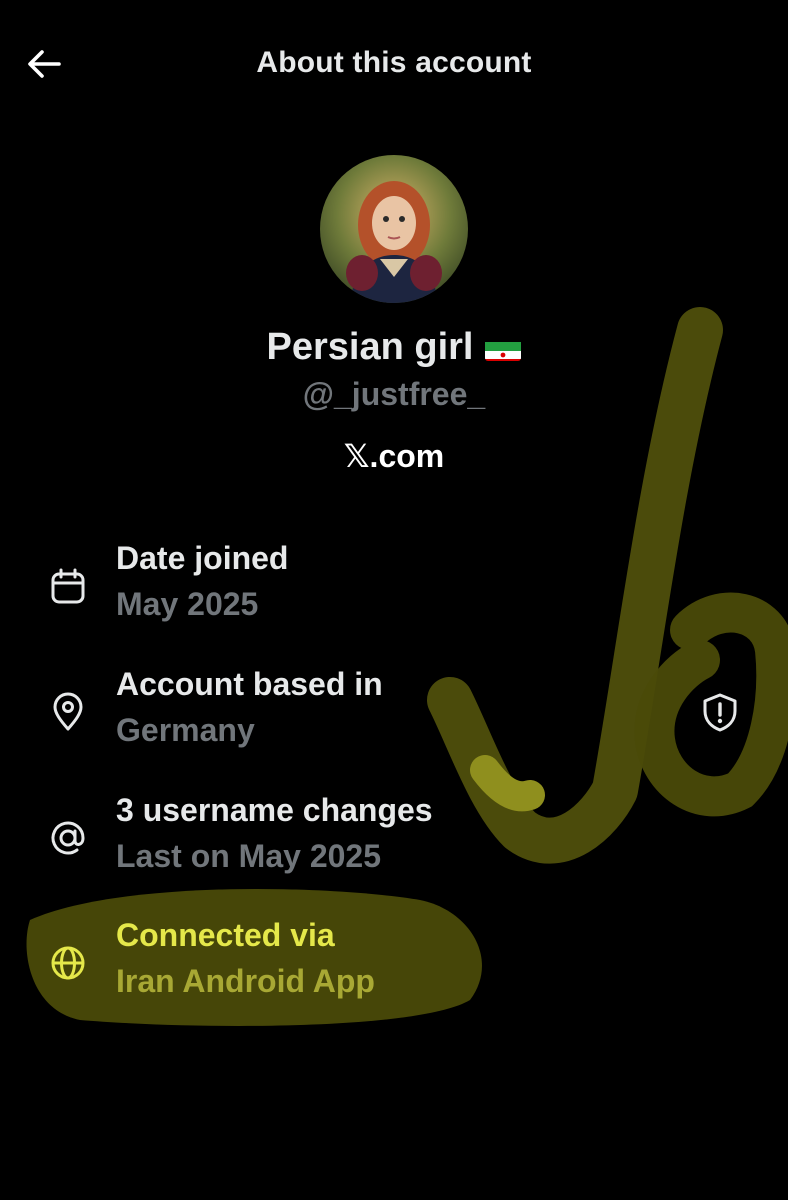 Image resolution: width=788 pixels, height=1200 pixels. I want to click on display-name-text: Persian girl, so click(370, 347).